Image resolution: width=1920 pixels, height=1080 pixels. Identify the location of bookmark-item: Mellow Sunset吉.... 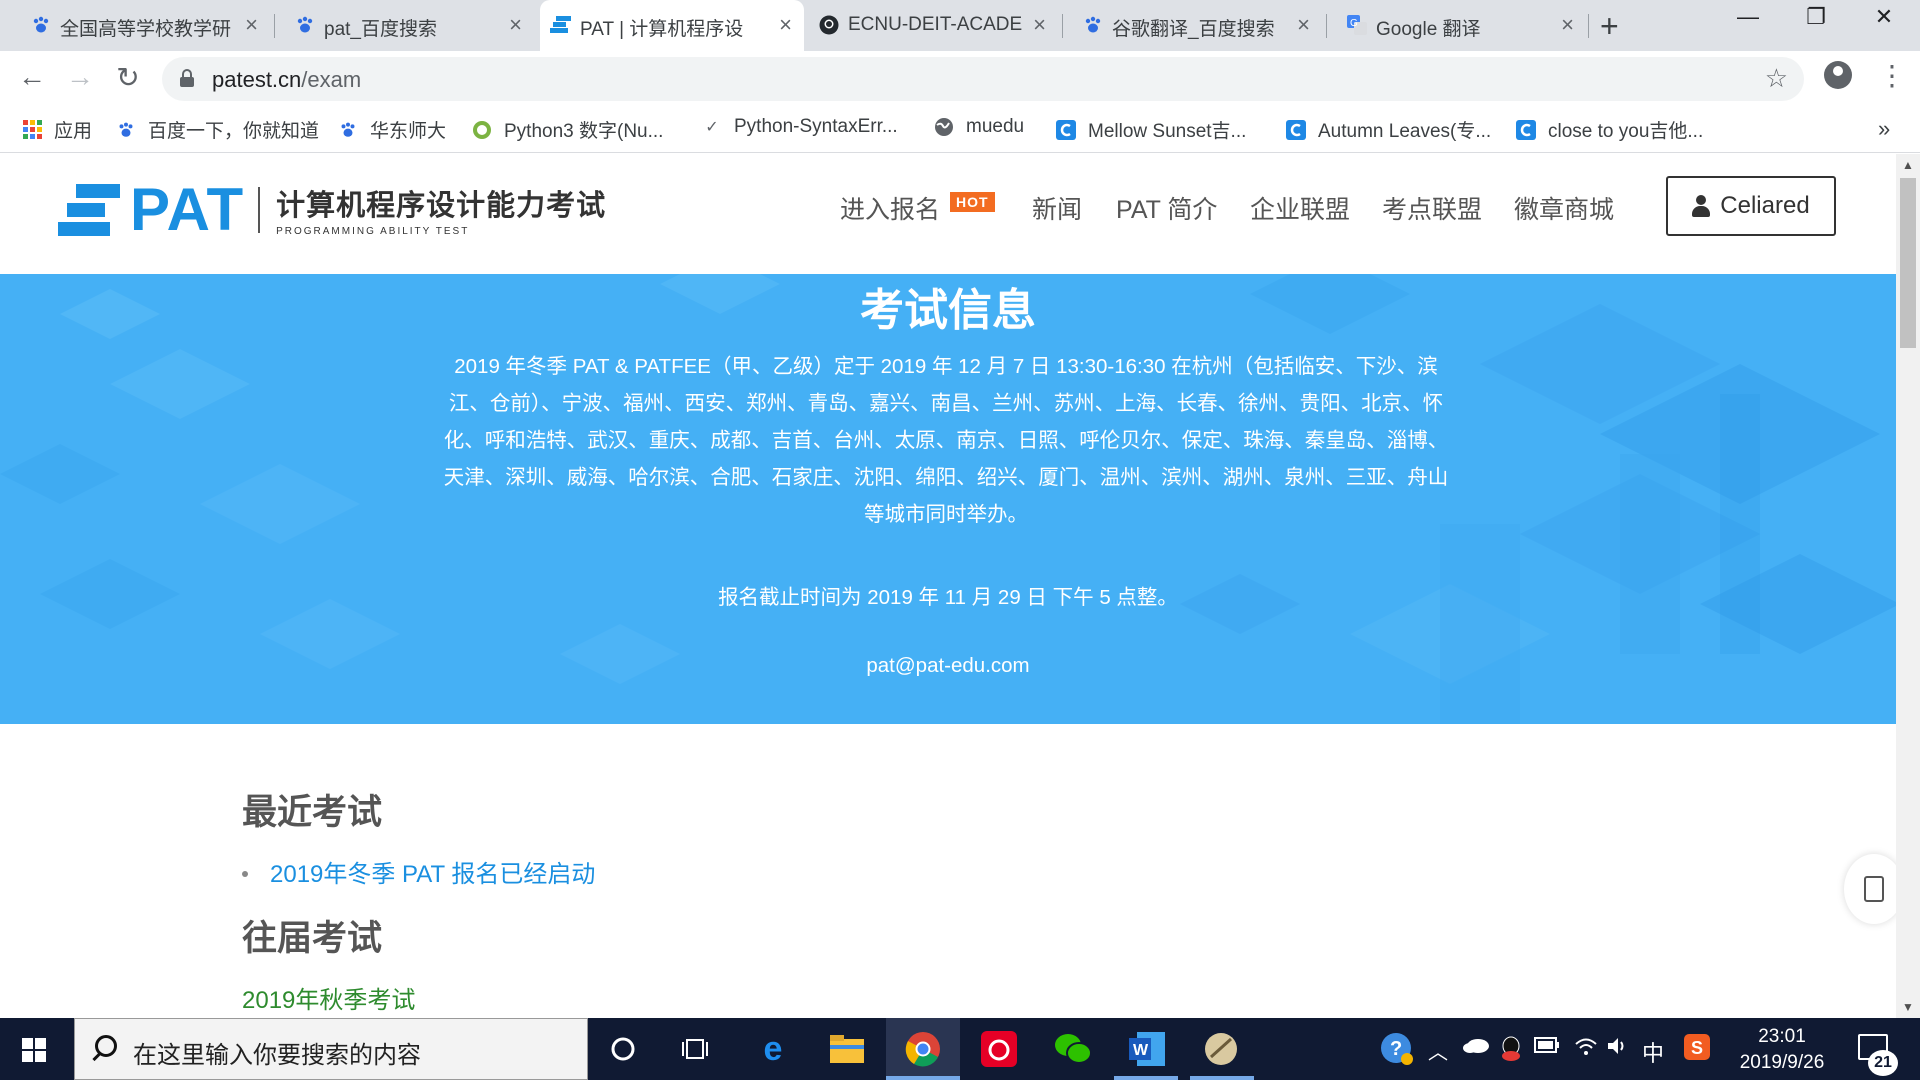
(1151, 129).